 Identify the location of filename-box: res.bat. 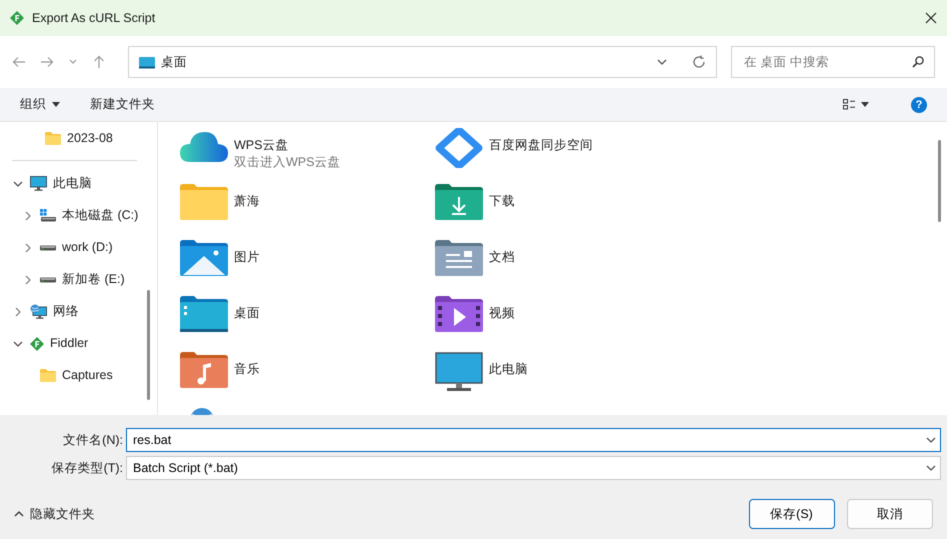
(533, 440).